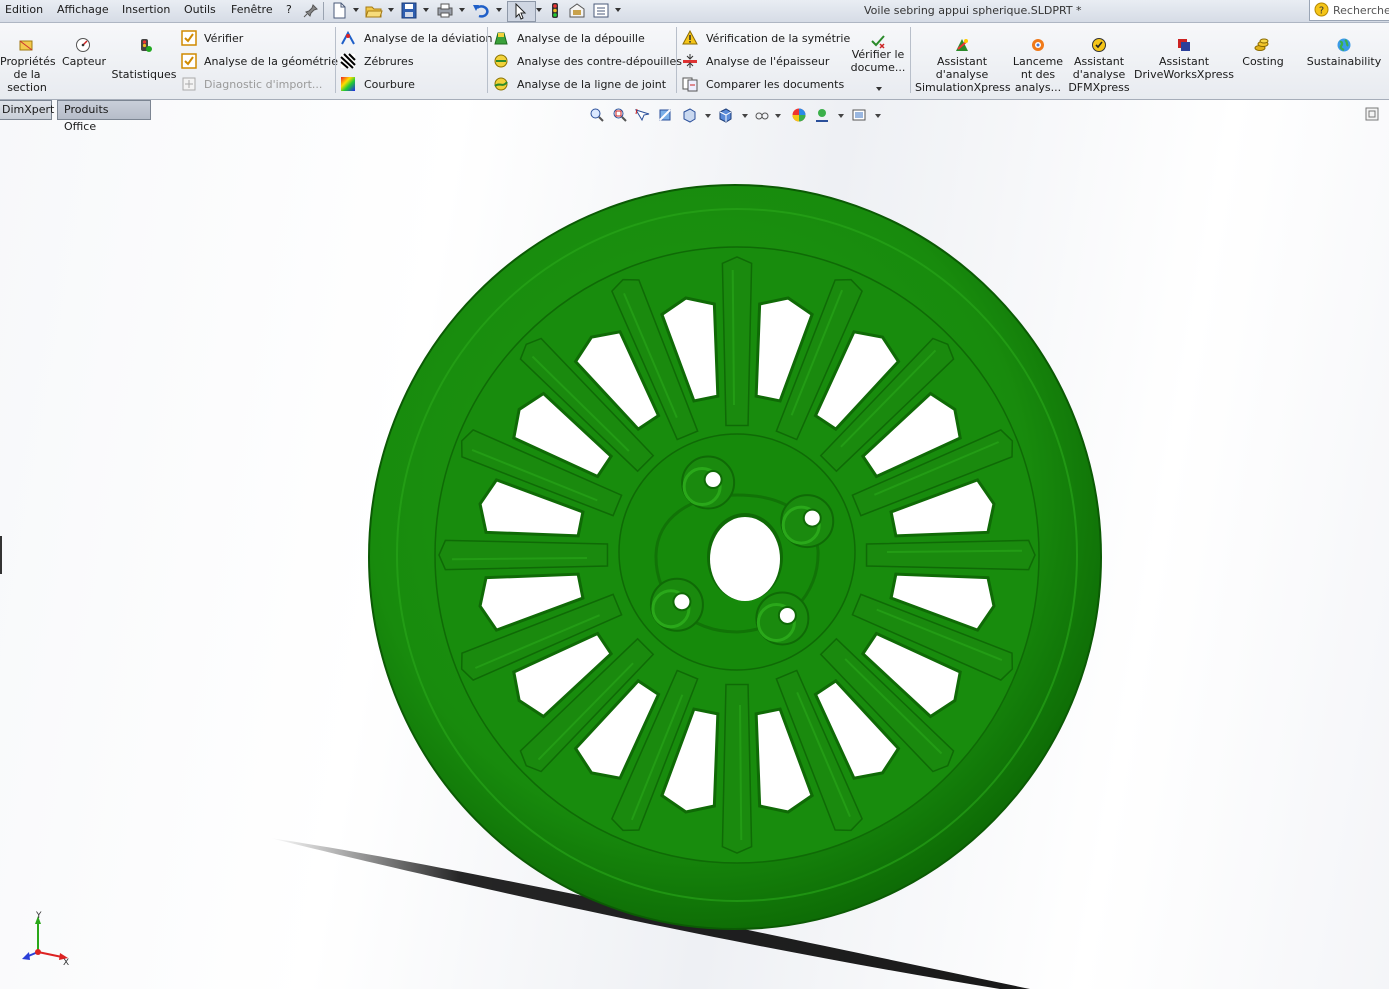 This screenshot has height=989, width=1389. What do you see at coordinates (24, 9) in the screenshot?
I see `menu-edition: Edition` at bounding box center [24, 9].